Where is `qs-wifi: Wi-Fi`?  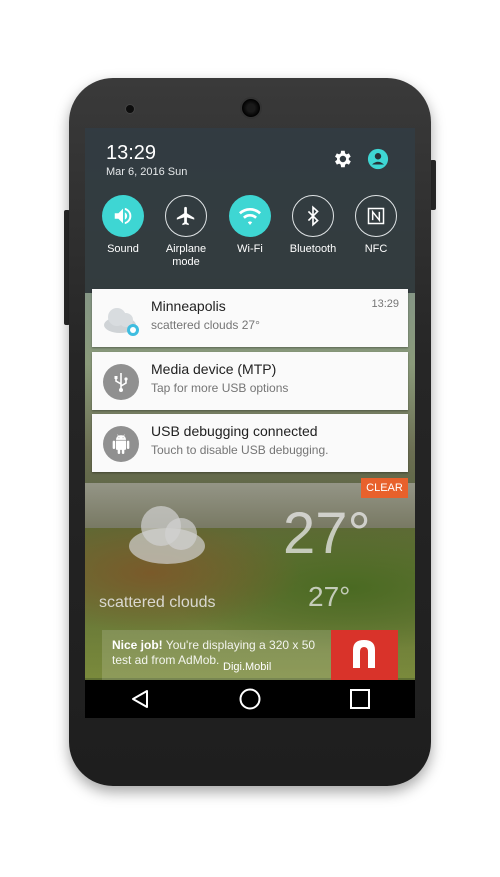
qs-wifi: Wi-Fi is located at coordinates (250, 225).